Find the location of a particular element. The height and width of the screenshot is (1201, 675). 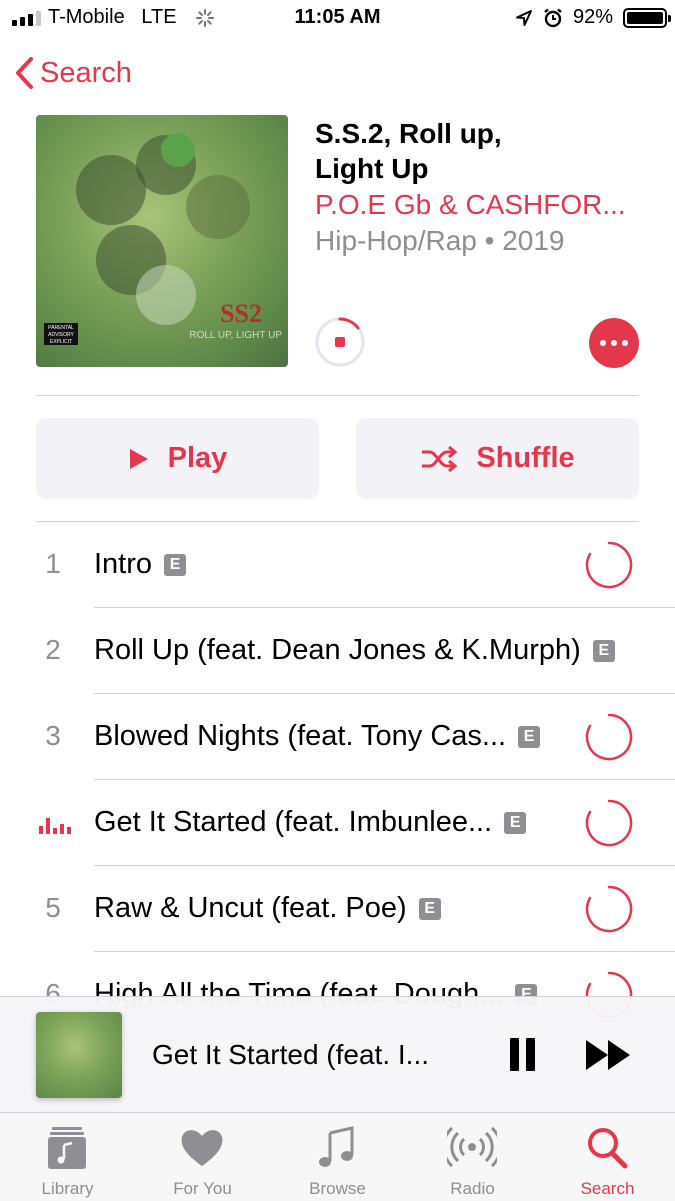

status-right: 92% is located at coordinates (593, 17).